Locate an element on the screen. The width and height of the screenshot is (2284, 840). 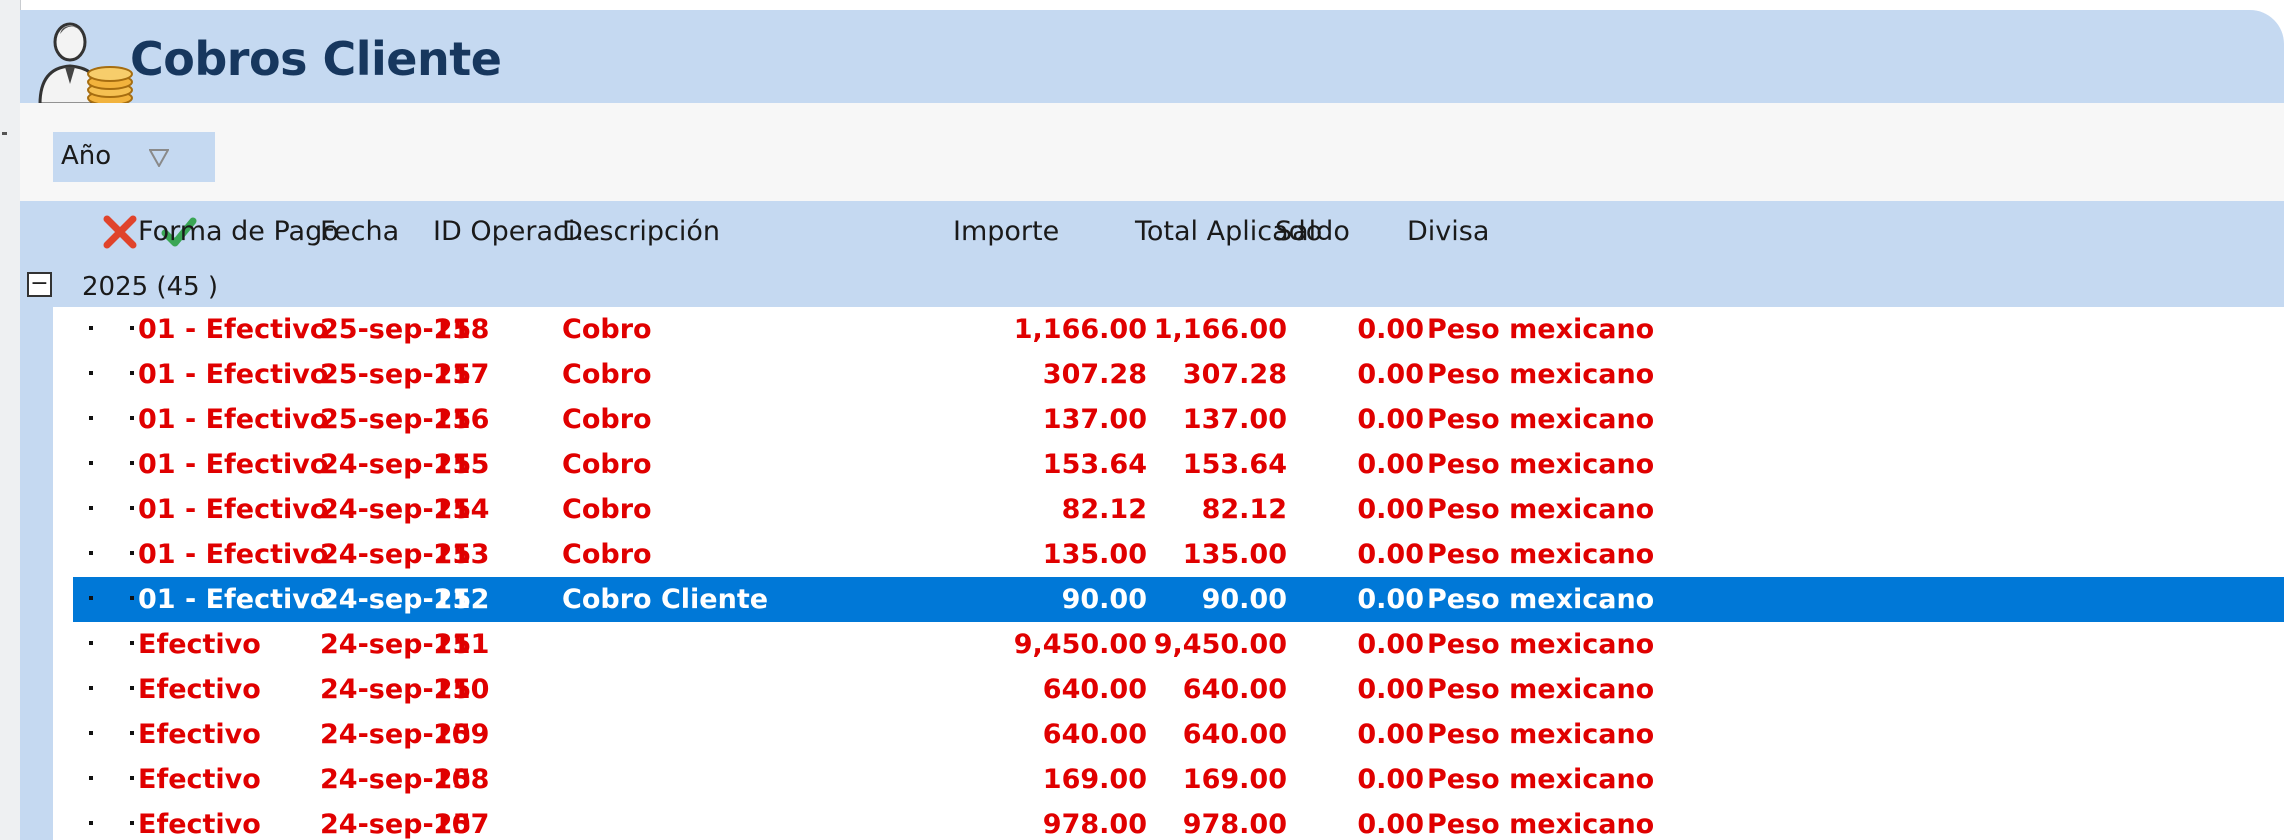
cell-id-operacion: 107 is located at coordinates (461, 824).